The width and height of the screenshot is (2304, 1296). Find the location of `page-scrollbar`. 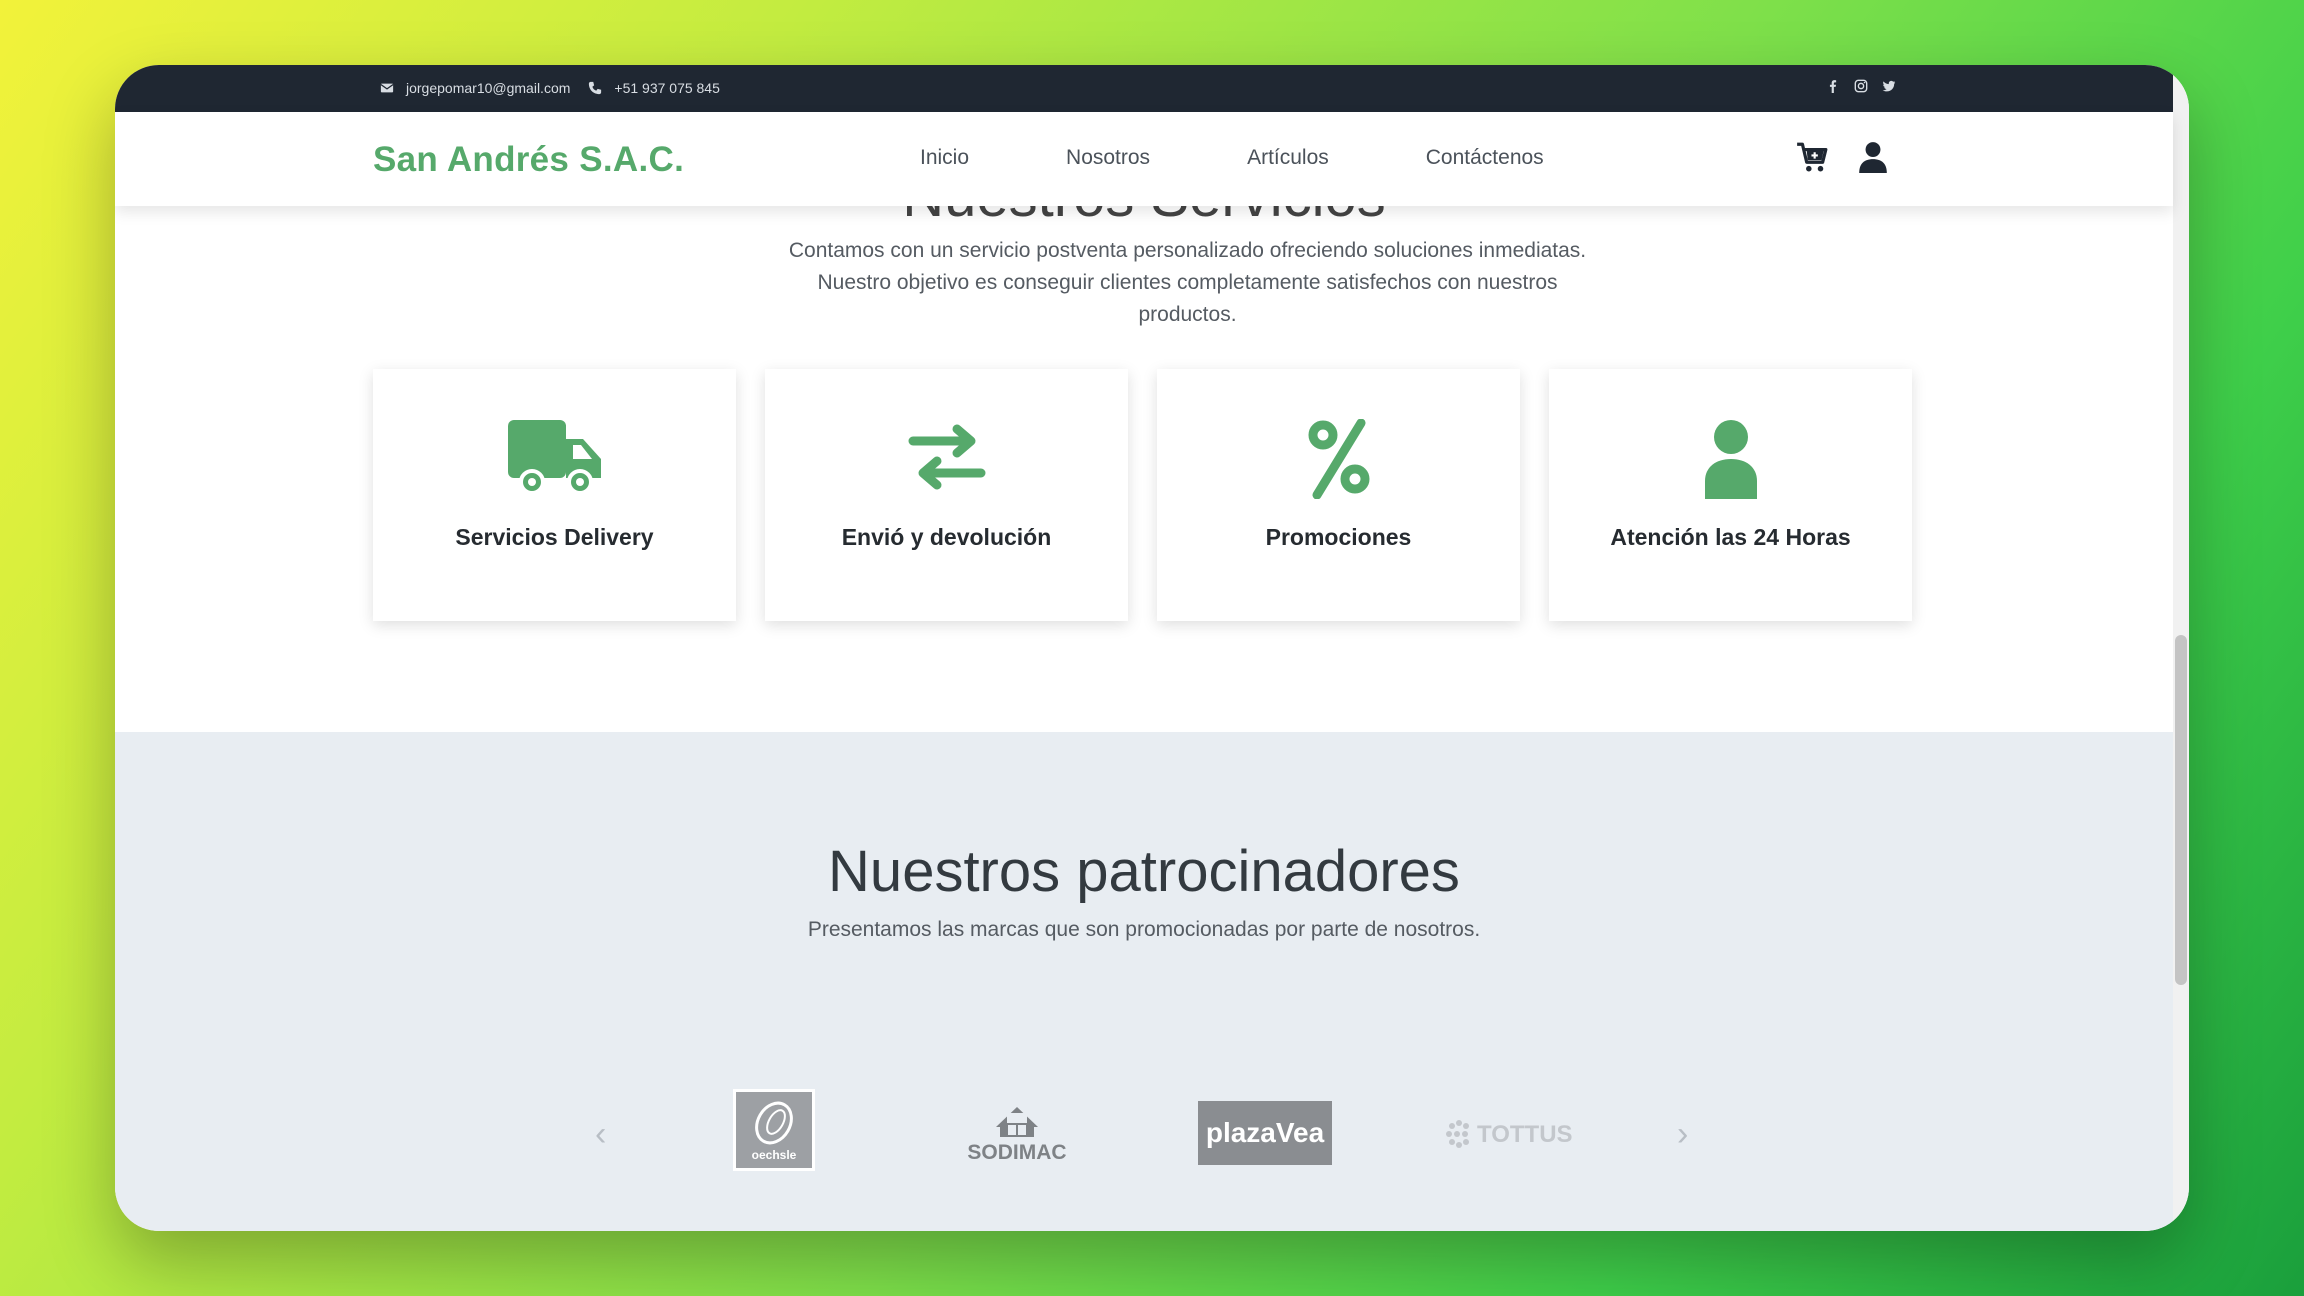

page-scrollbar is located at coordinates (2181, 648).